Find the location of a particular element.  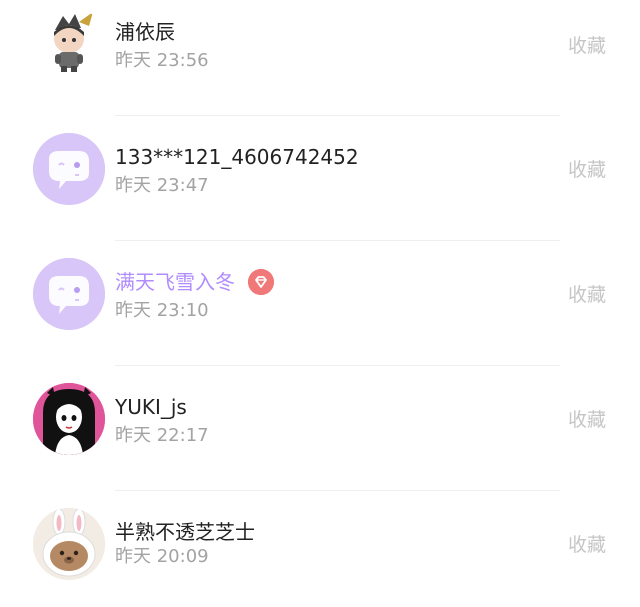

user-name: 半熟不透芝芝士 is located at coordinates (185, 532).